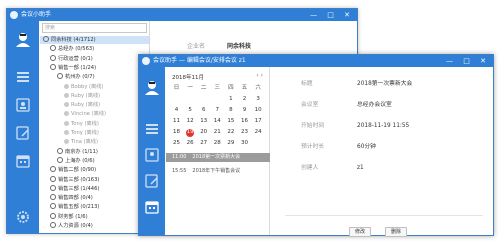 The height and width of the screenshot is (241, 500). I want to click on tree-org-item: 销售四部 (0/4), so click(66, 198).